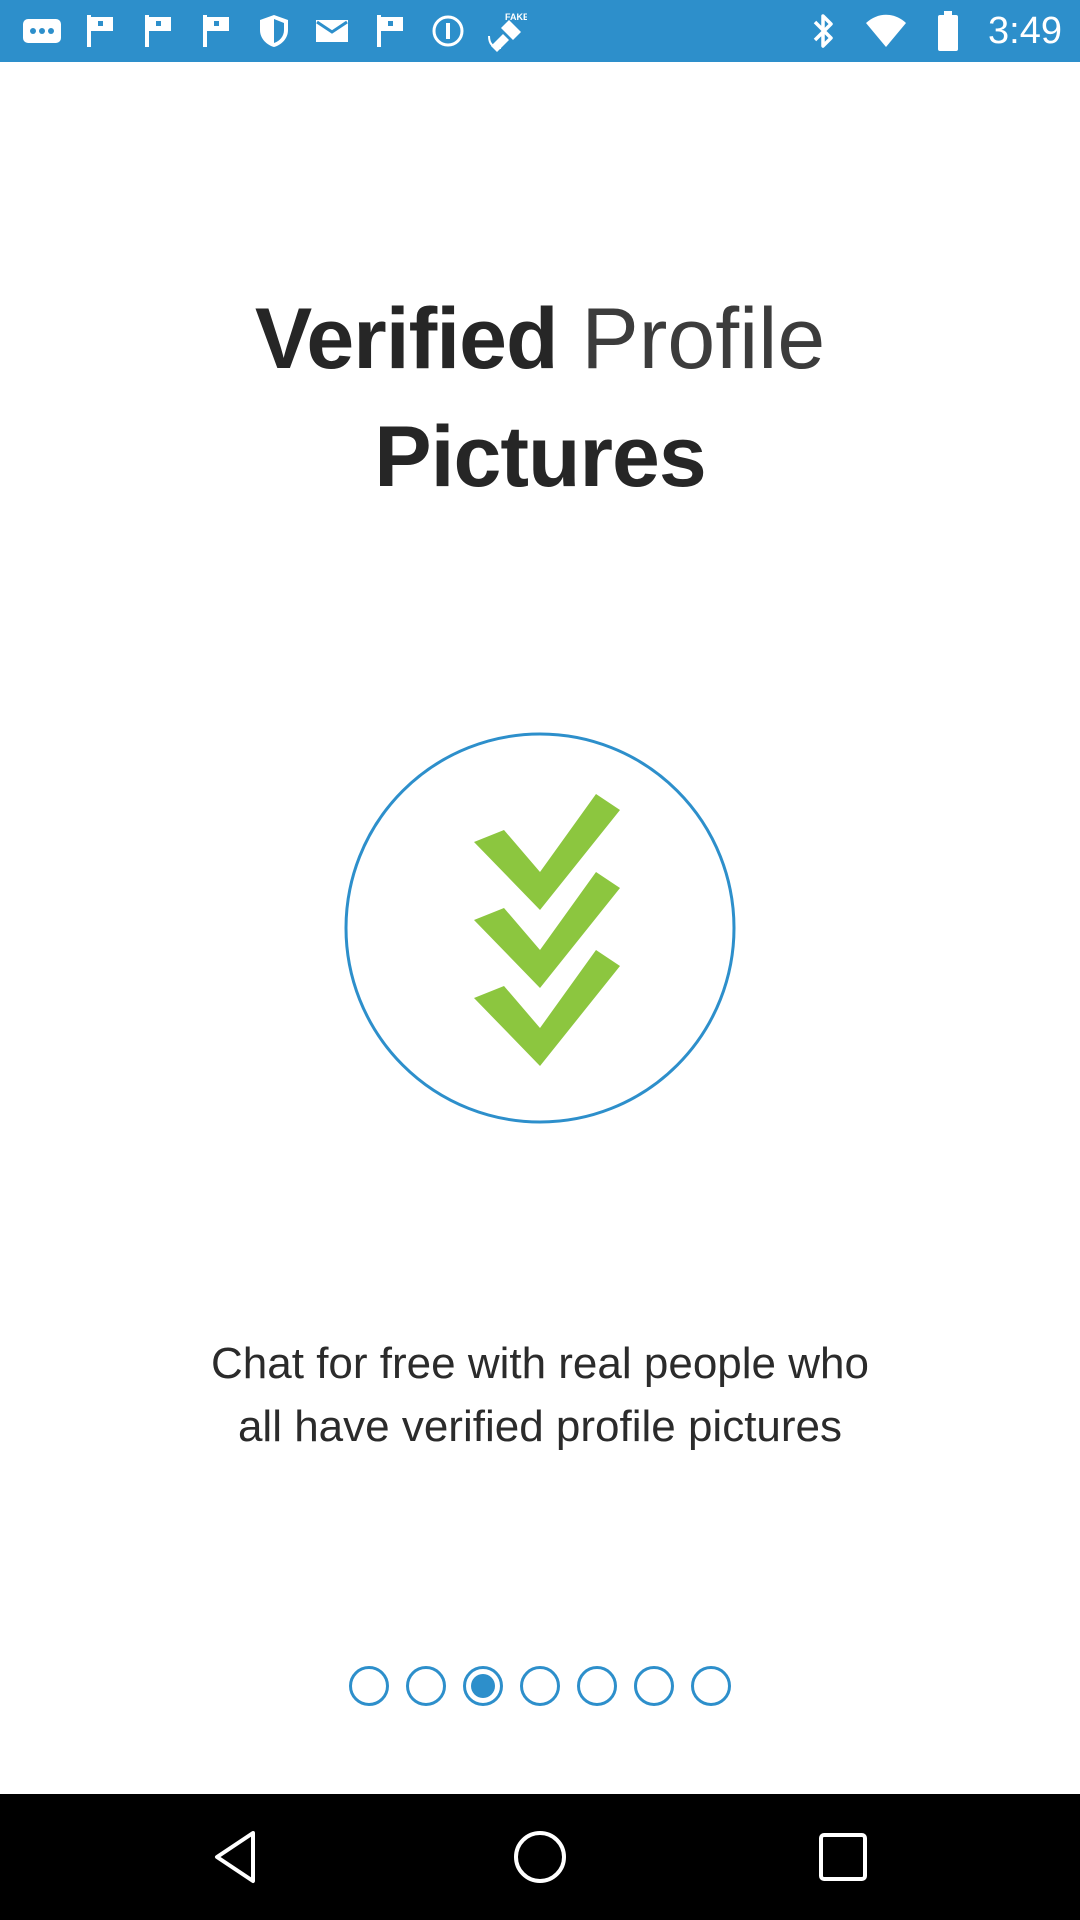 This screenshot has height=1920, width=1080. I want to click on wifi-icon, so click(886, 31).